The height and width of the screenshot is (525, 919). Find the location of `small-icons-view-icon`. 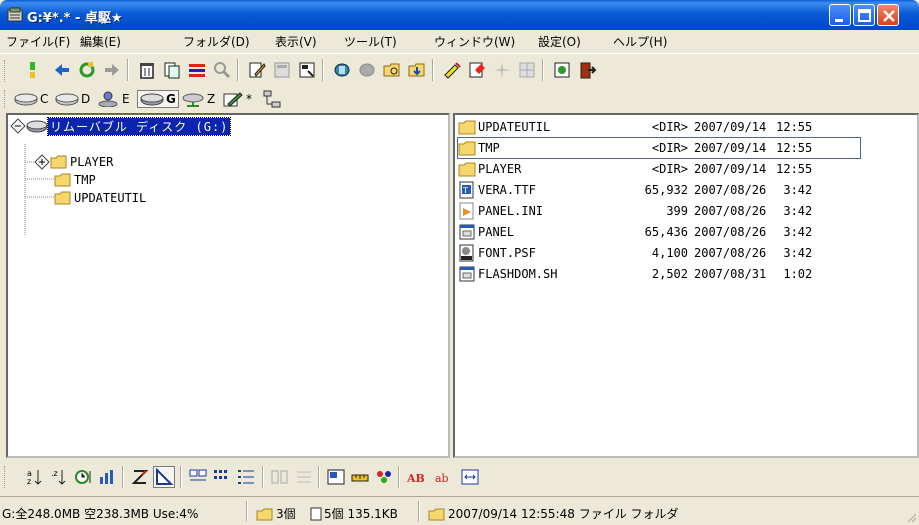

small-icons-view-icon is located at coordinates (222, 477).